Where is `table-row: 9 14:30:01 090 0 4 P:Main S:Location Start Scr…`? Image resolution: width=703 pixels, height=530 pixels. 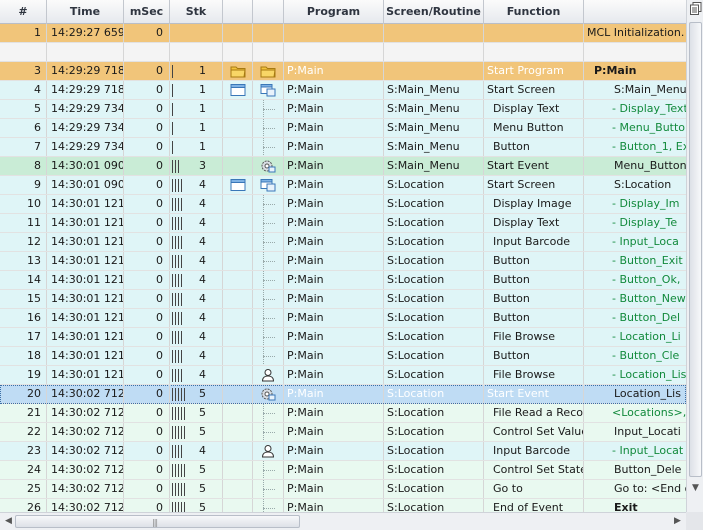 table-row: 9 14:30:01 090 0 4 P:Main S:Location Start Scr… is located at coordinates (343, 185).